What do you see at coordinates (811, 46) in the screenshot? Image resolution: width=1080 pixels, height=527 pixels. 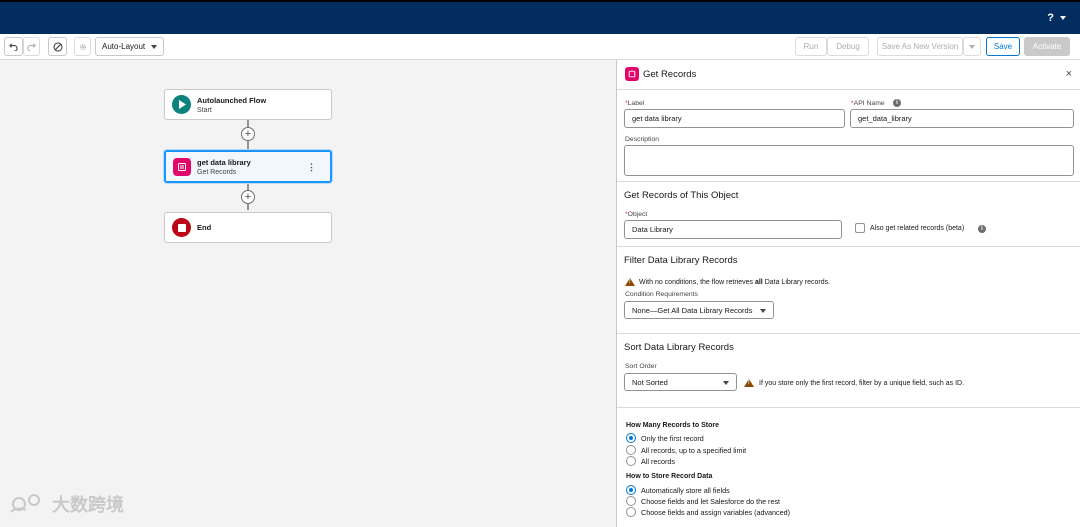 I see `run-button: Run` at bounding box center [811, 46].